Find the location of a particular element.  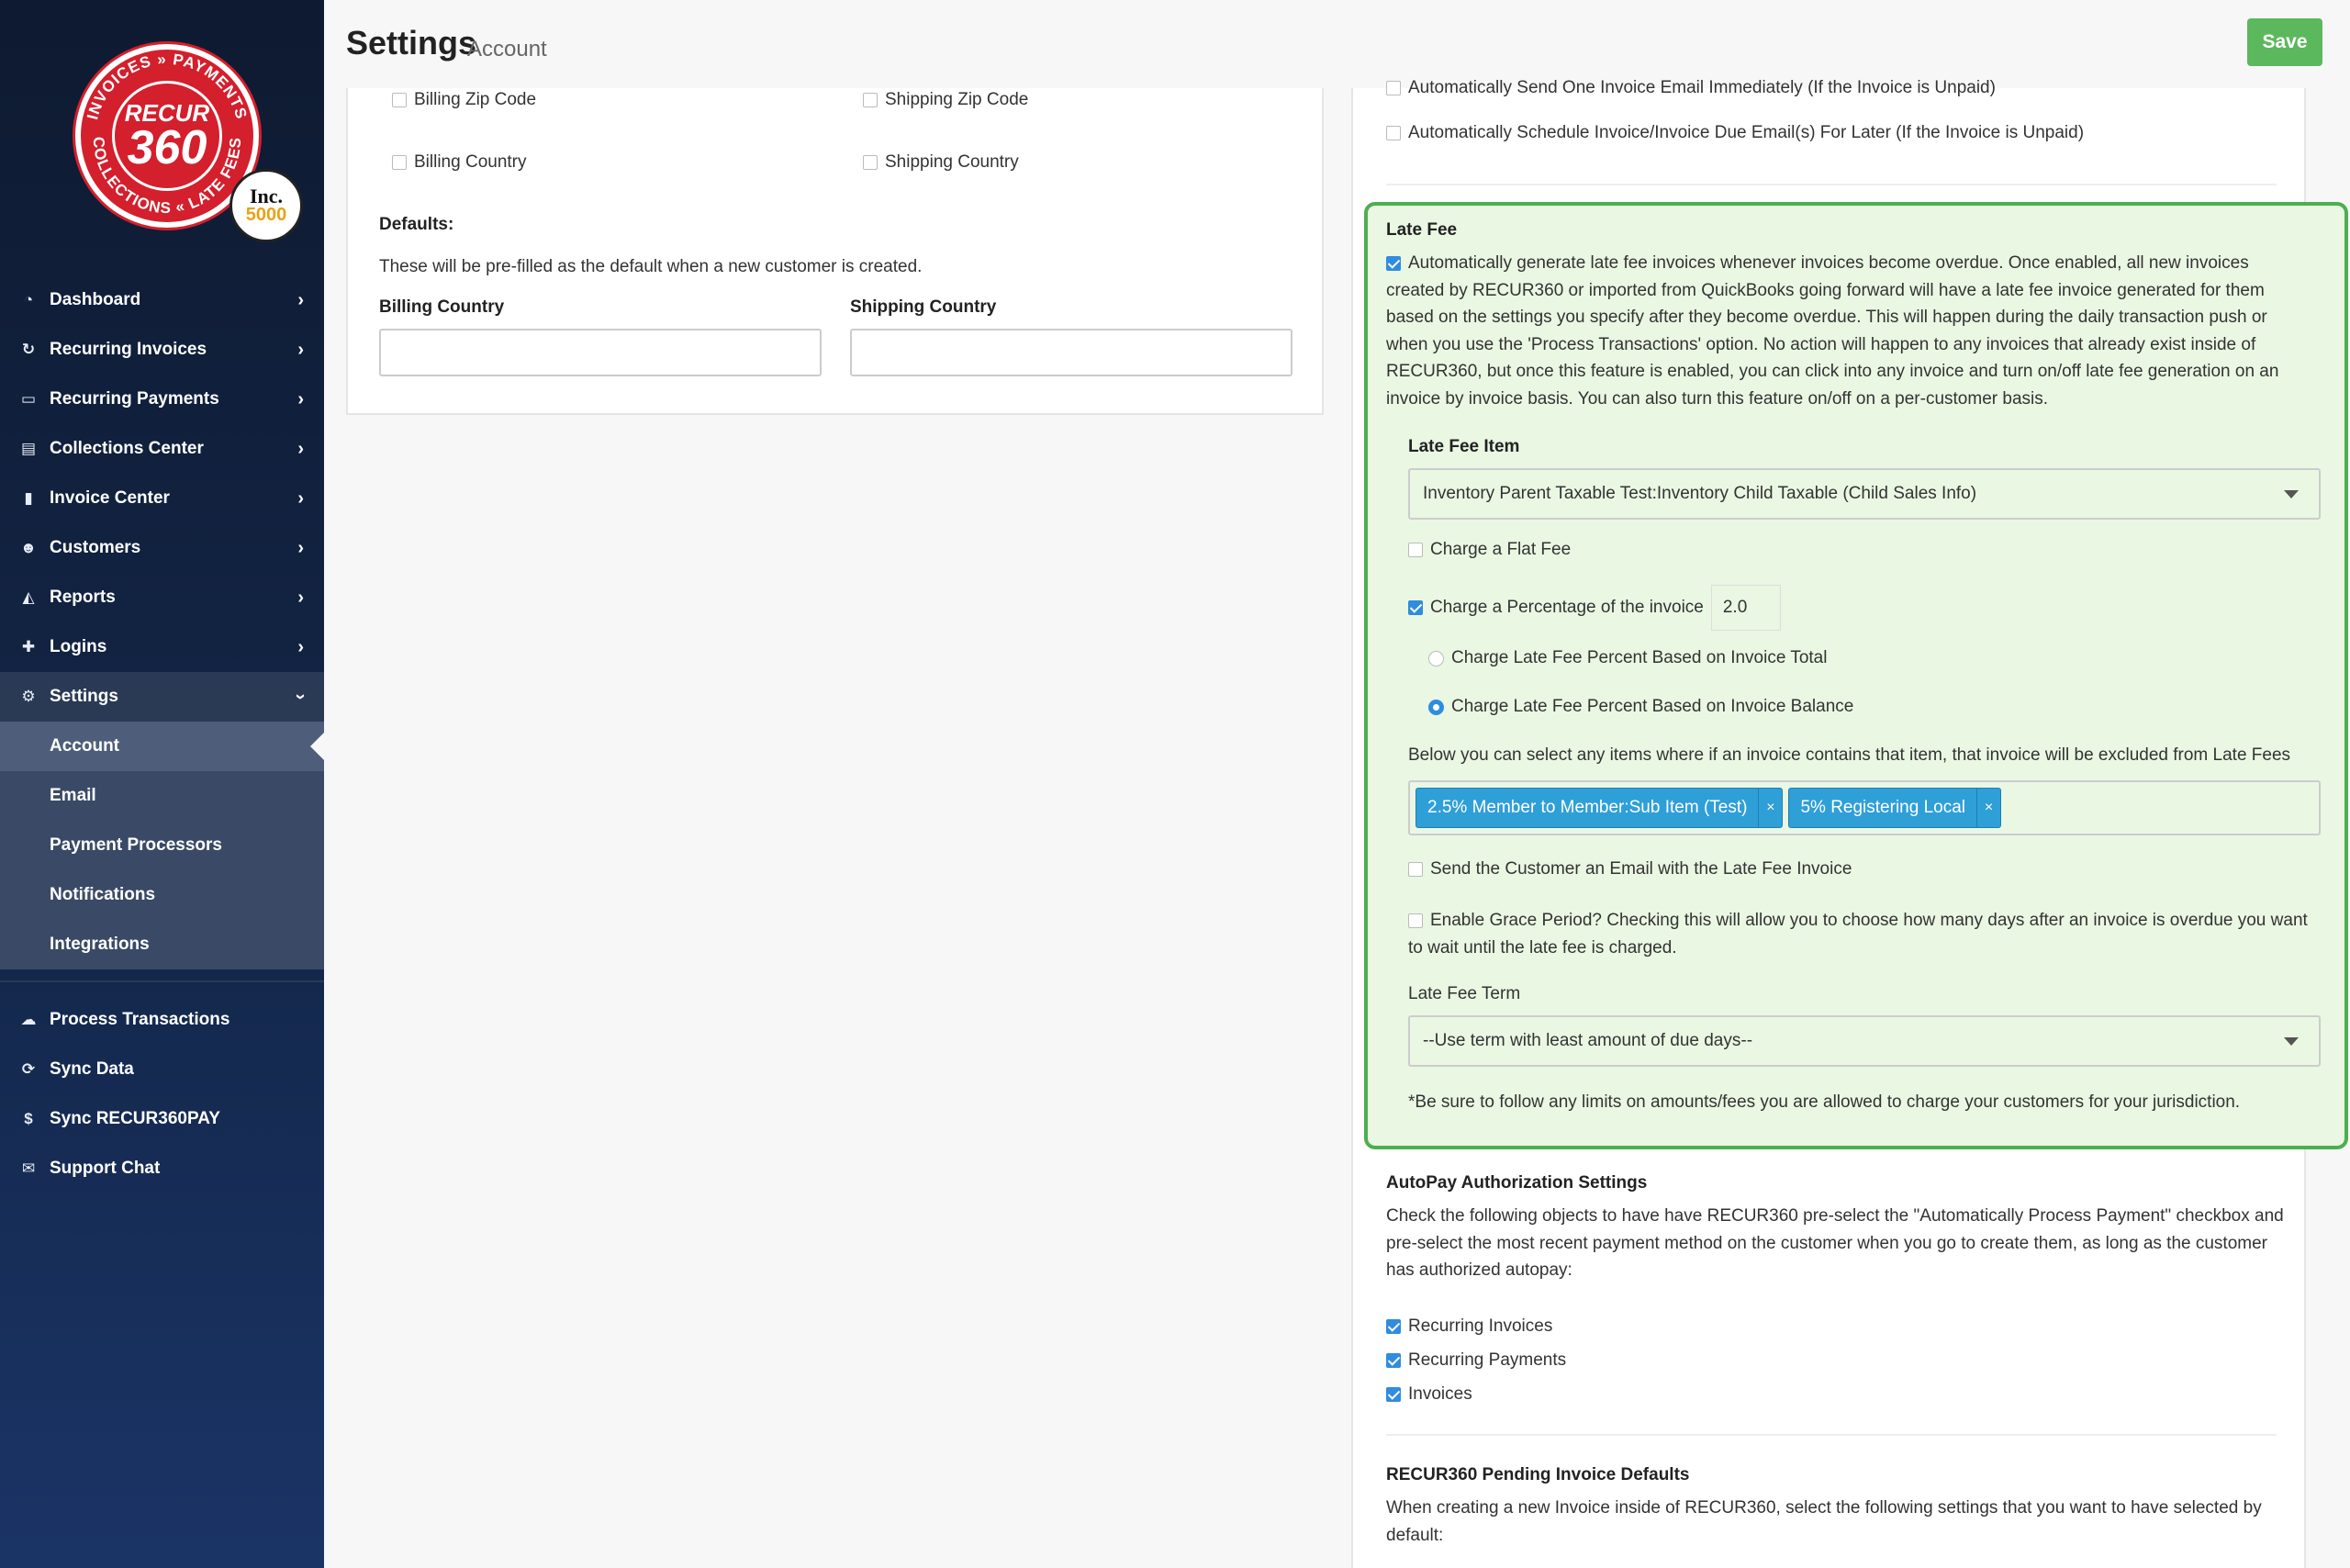

percentage-checkbox is located at coordinates (1415, 607).